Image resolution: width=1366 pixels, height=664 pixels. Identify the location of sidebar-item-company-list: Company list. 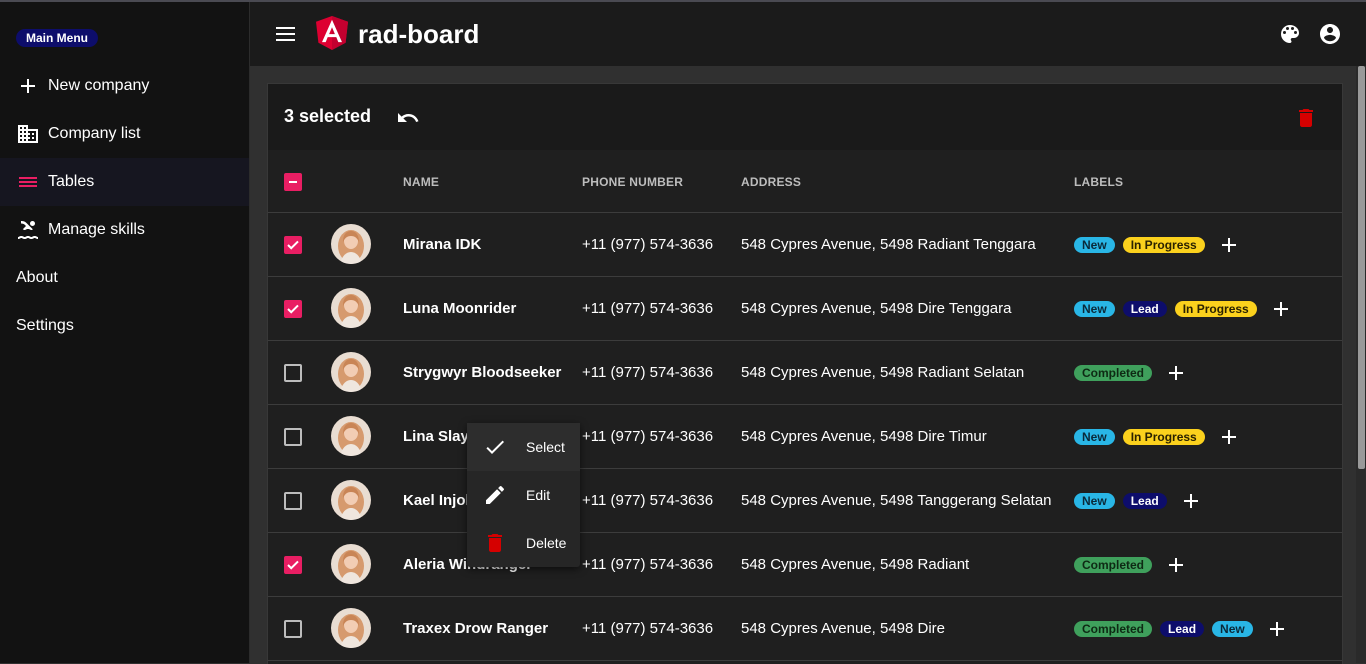
(124, 134).